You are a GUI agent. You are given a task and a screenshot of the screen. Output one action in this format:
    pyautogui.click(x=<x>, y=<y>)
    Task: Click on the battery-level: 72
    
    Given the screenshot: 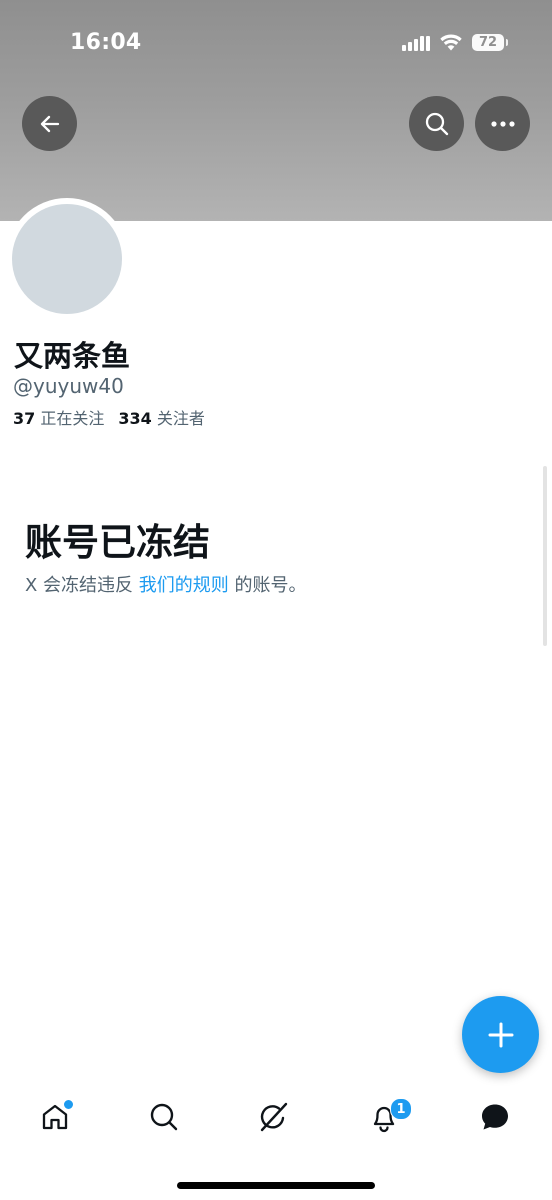 What is the action you would take?
    pyautogui.click(x=488, y=42)
    